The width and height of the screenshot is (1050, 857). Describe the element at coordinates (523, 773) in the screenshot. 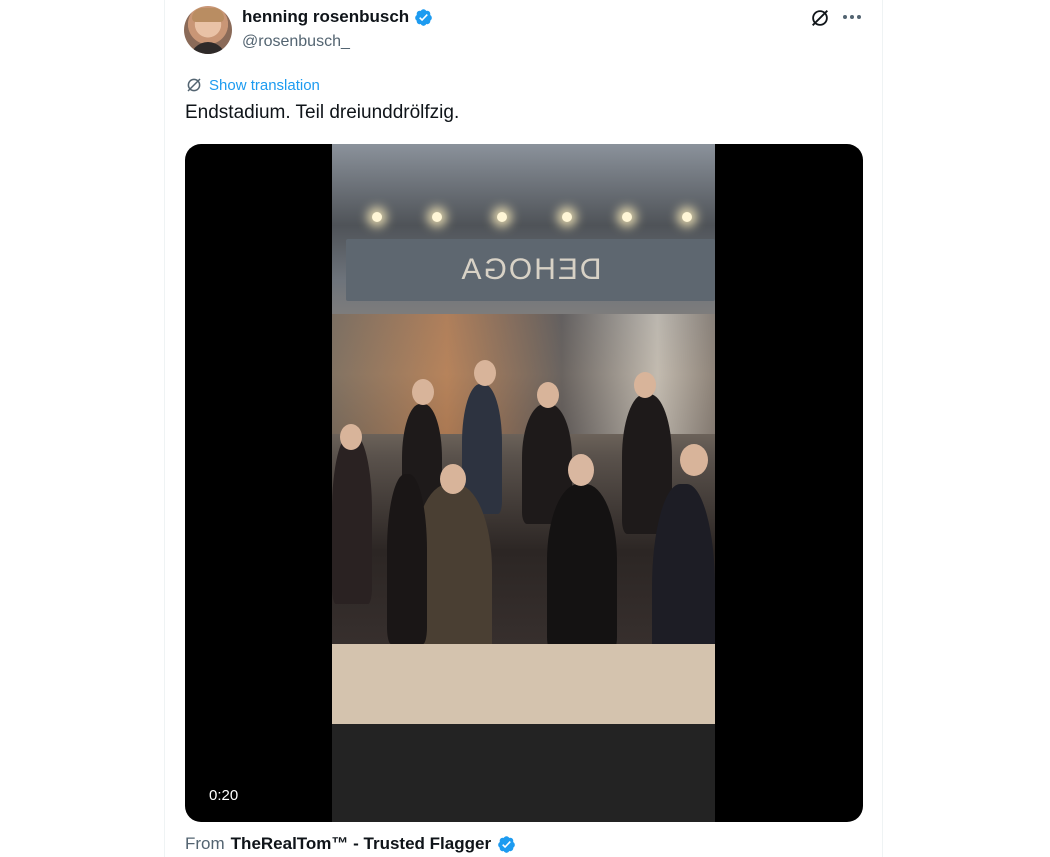

I see `floor` at that location.